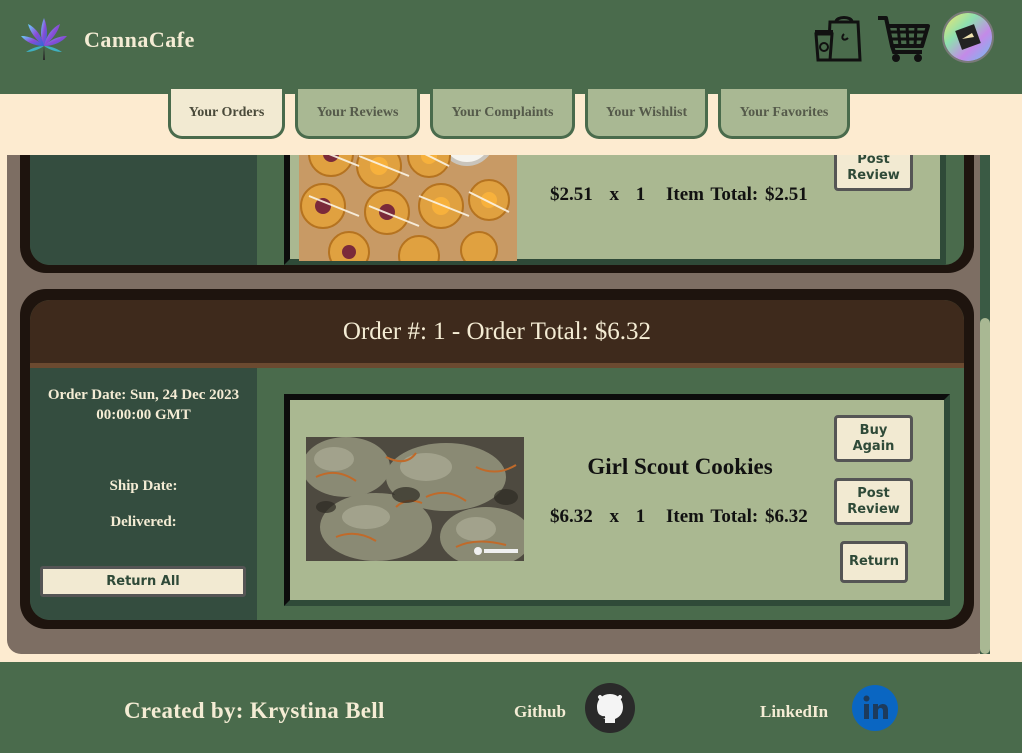 The width and height of the screenshot is (1022, 753). What do you see at coordinates (904, 38) in the screenshot?
I see `shopping-cart-icon` at bounding box center [904, 38].